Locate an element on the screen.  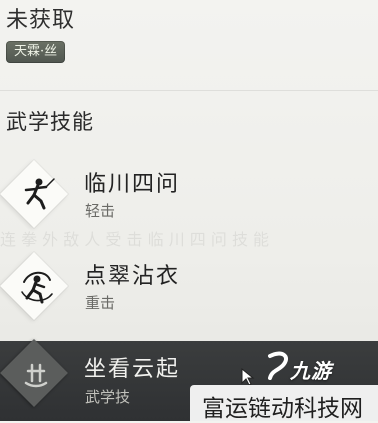
skill-name: 坐看云起 is located at coordinates (132, 369).